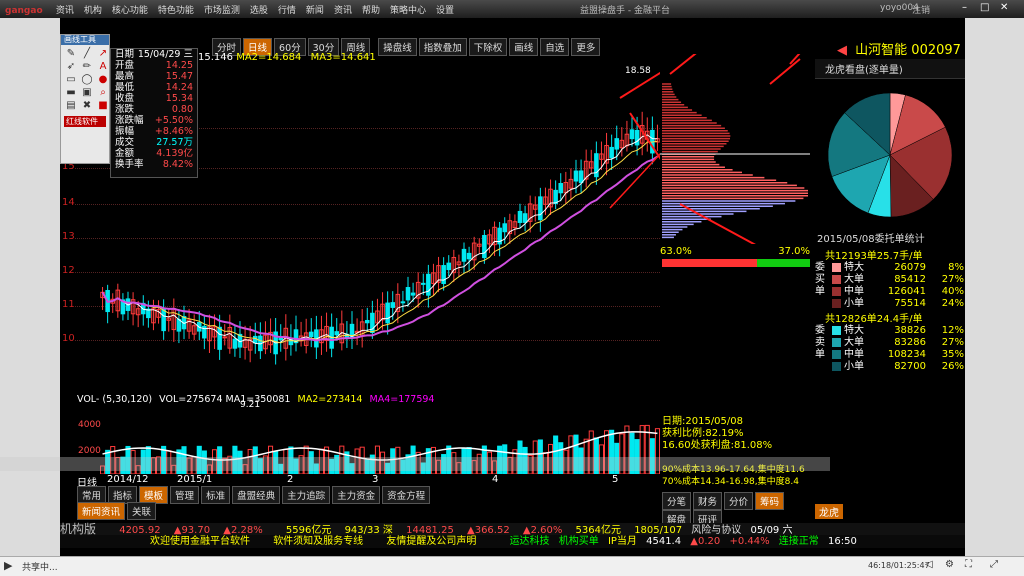  Describe the element at coordinates (30, 287) in the screenshot. I see `left-gutter` at that location.